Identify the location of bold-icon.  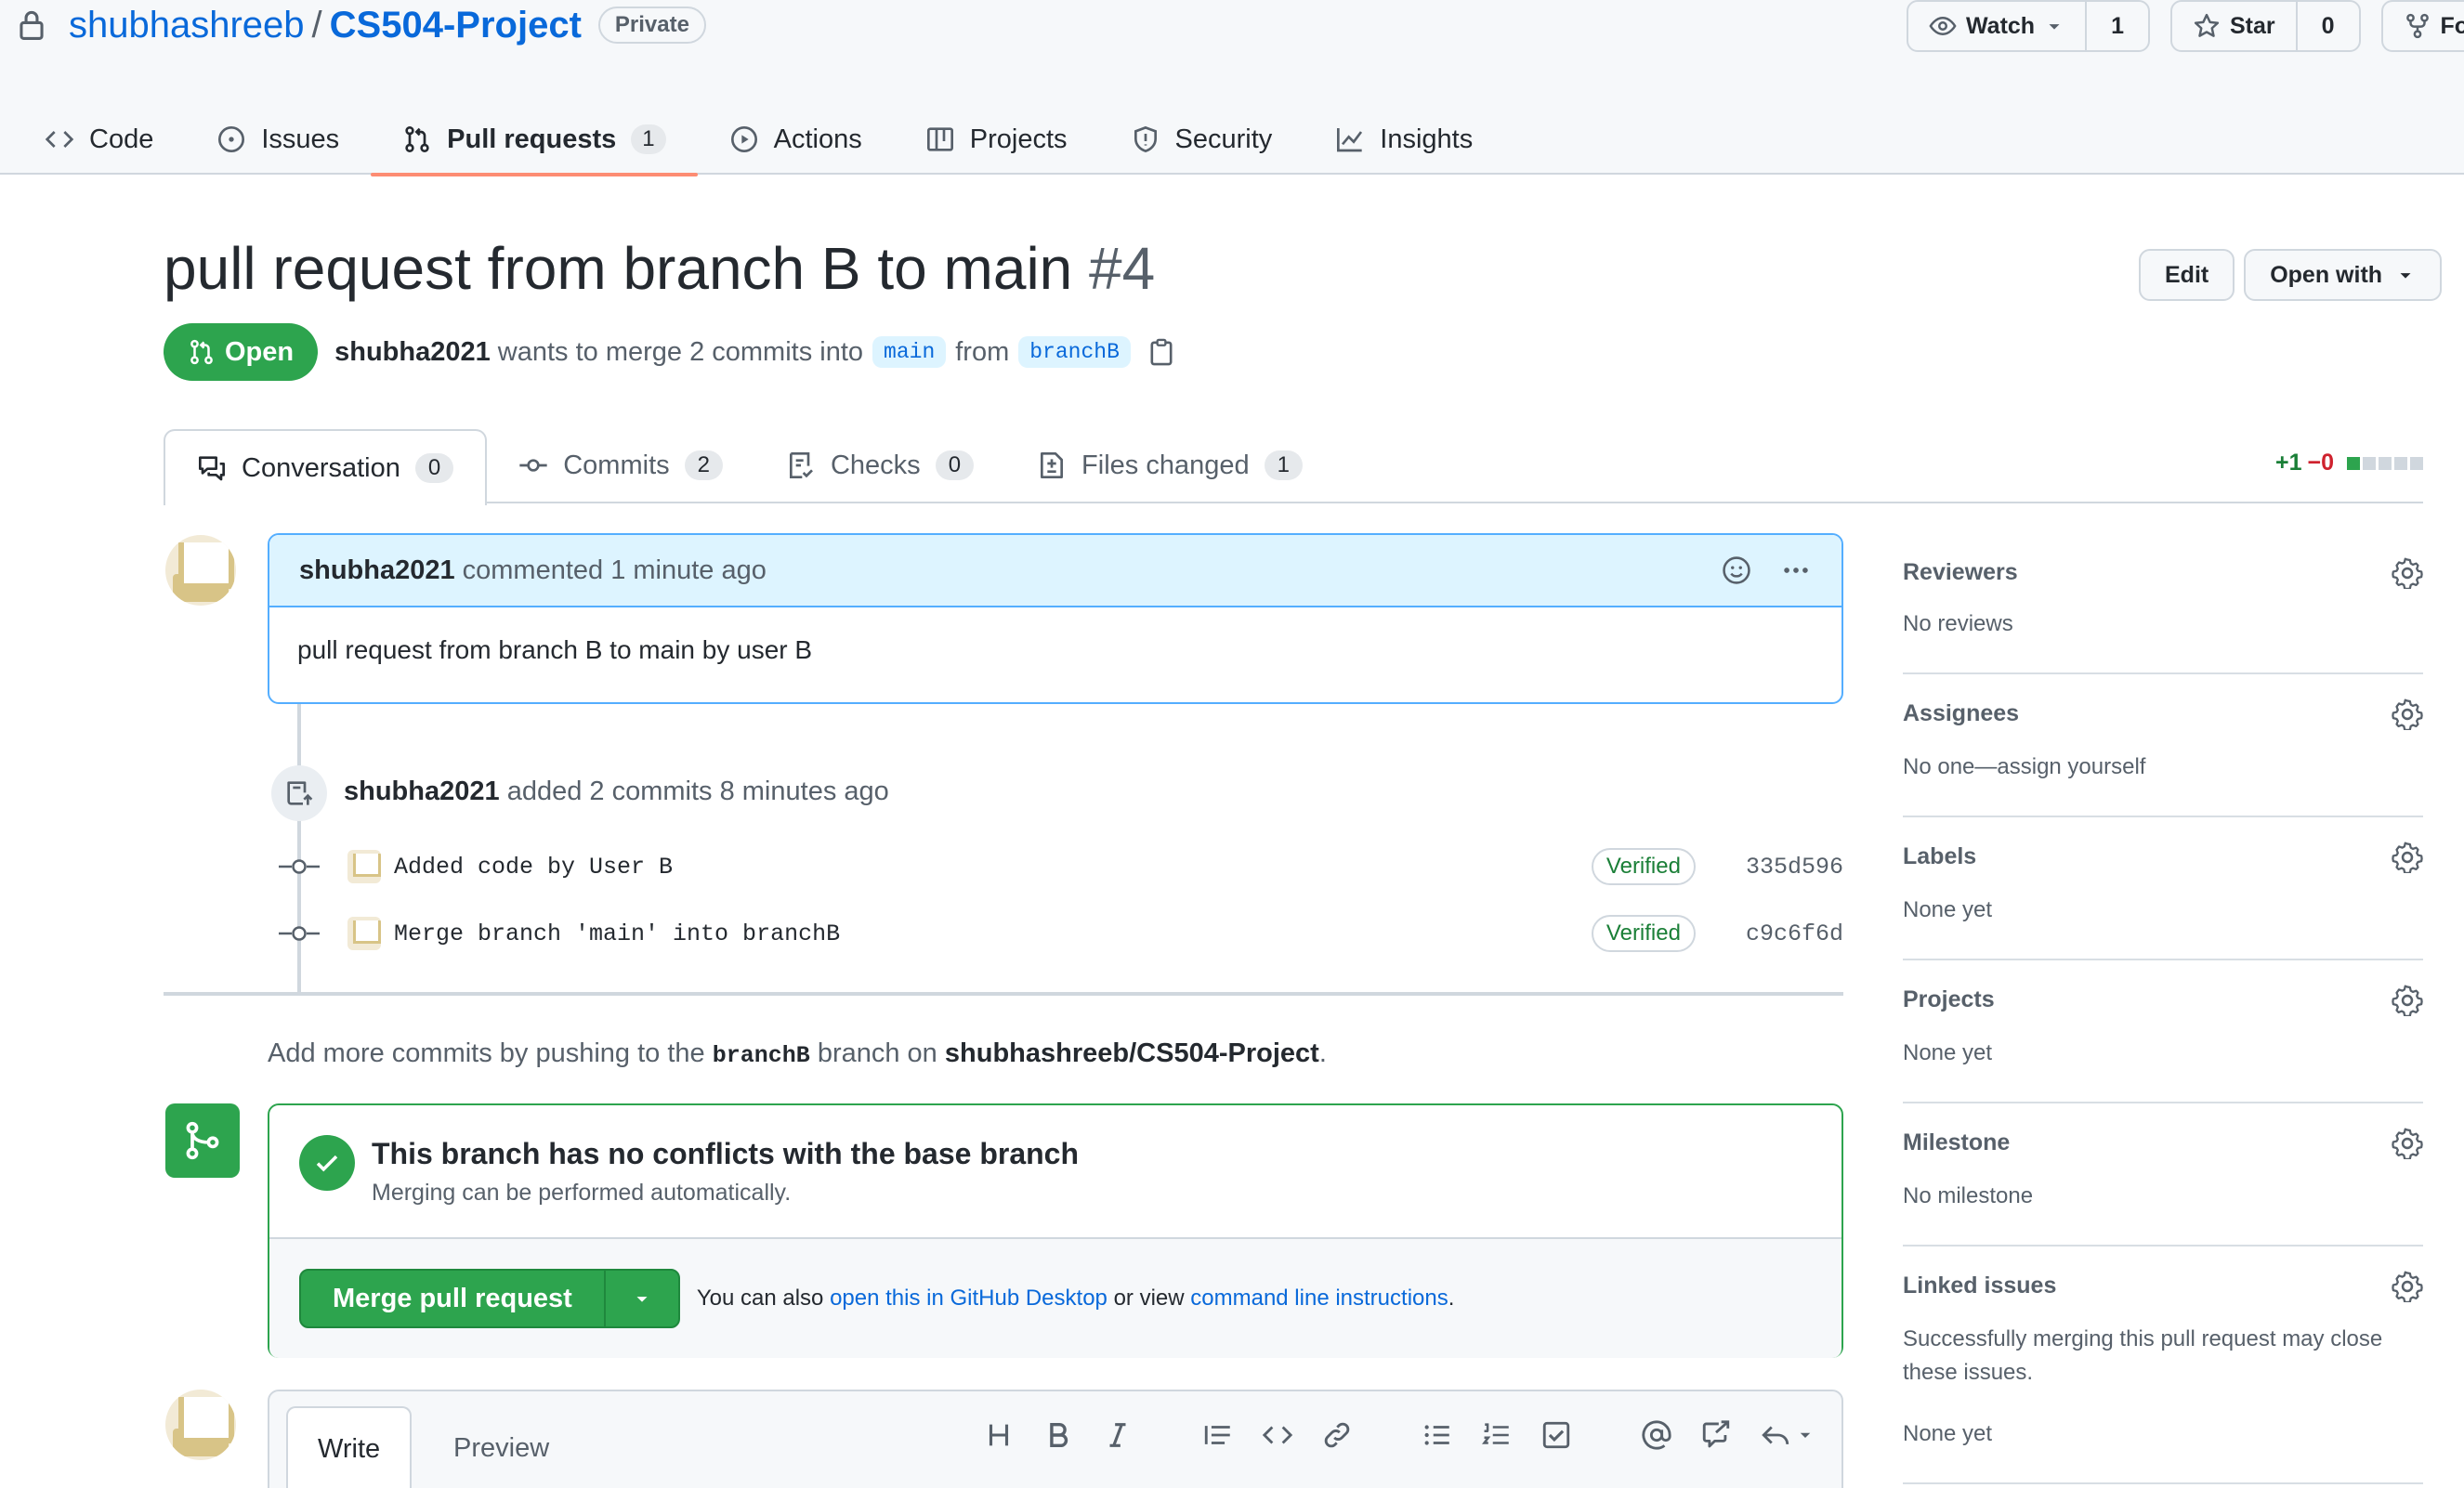
(1058, 1435).